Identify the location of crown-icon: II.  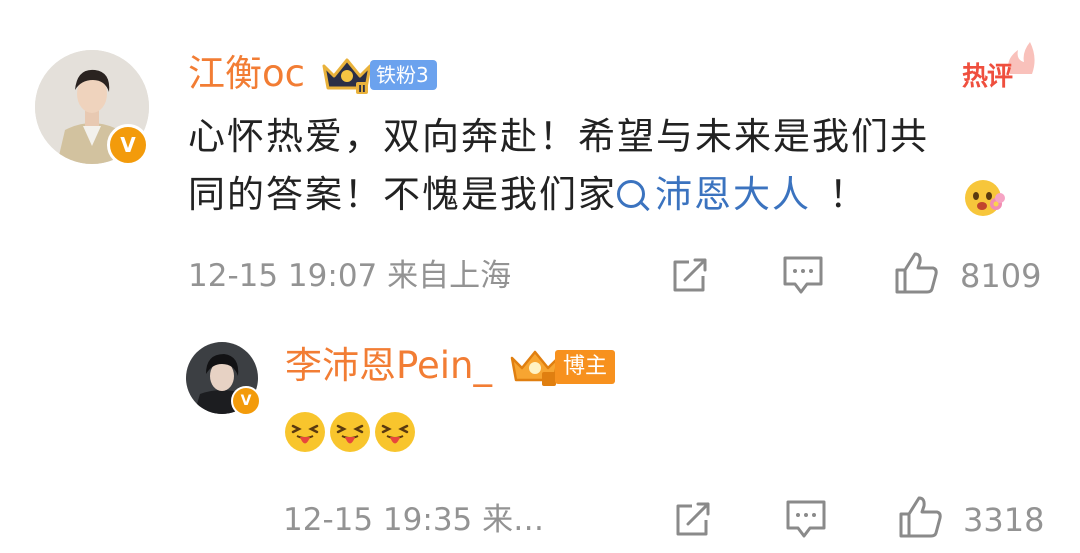
(347, 76).